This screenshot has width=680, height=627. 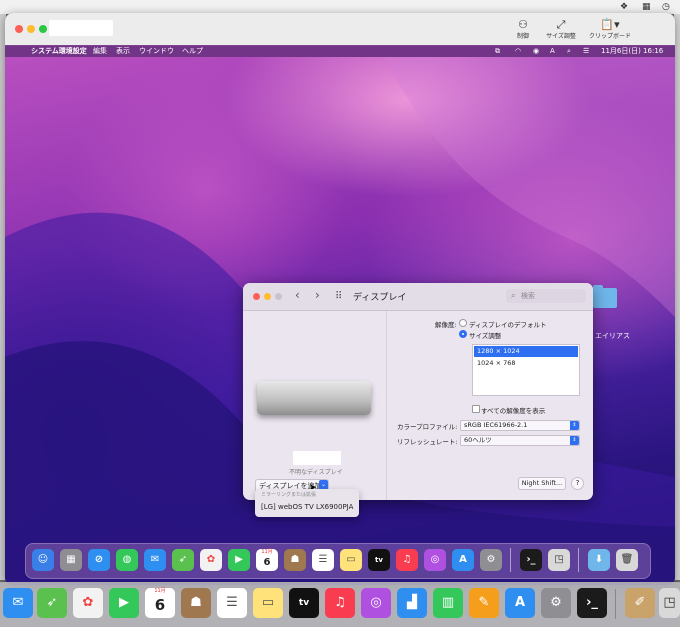 I want to click on clipboard-tool: 📋▾ クリップボード, so click(x=610, y=29).